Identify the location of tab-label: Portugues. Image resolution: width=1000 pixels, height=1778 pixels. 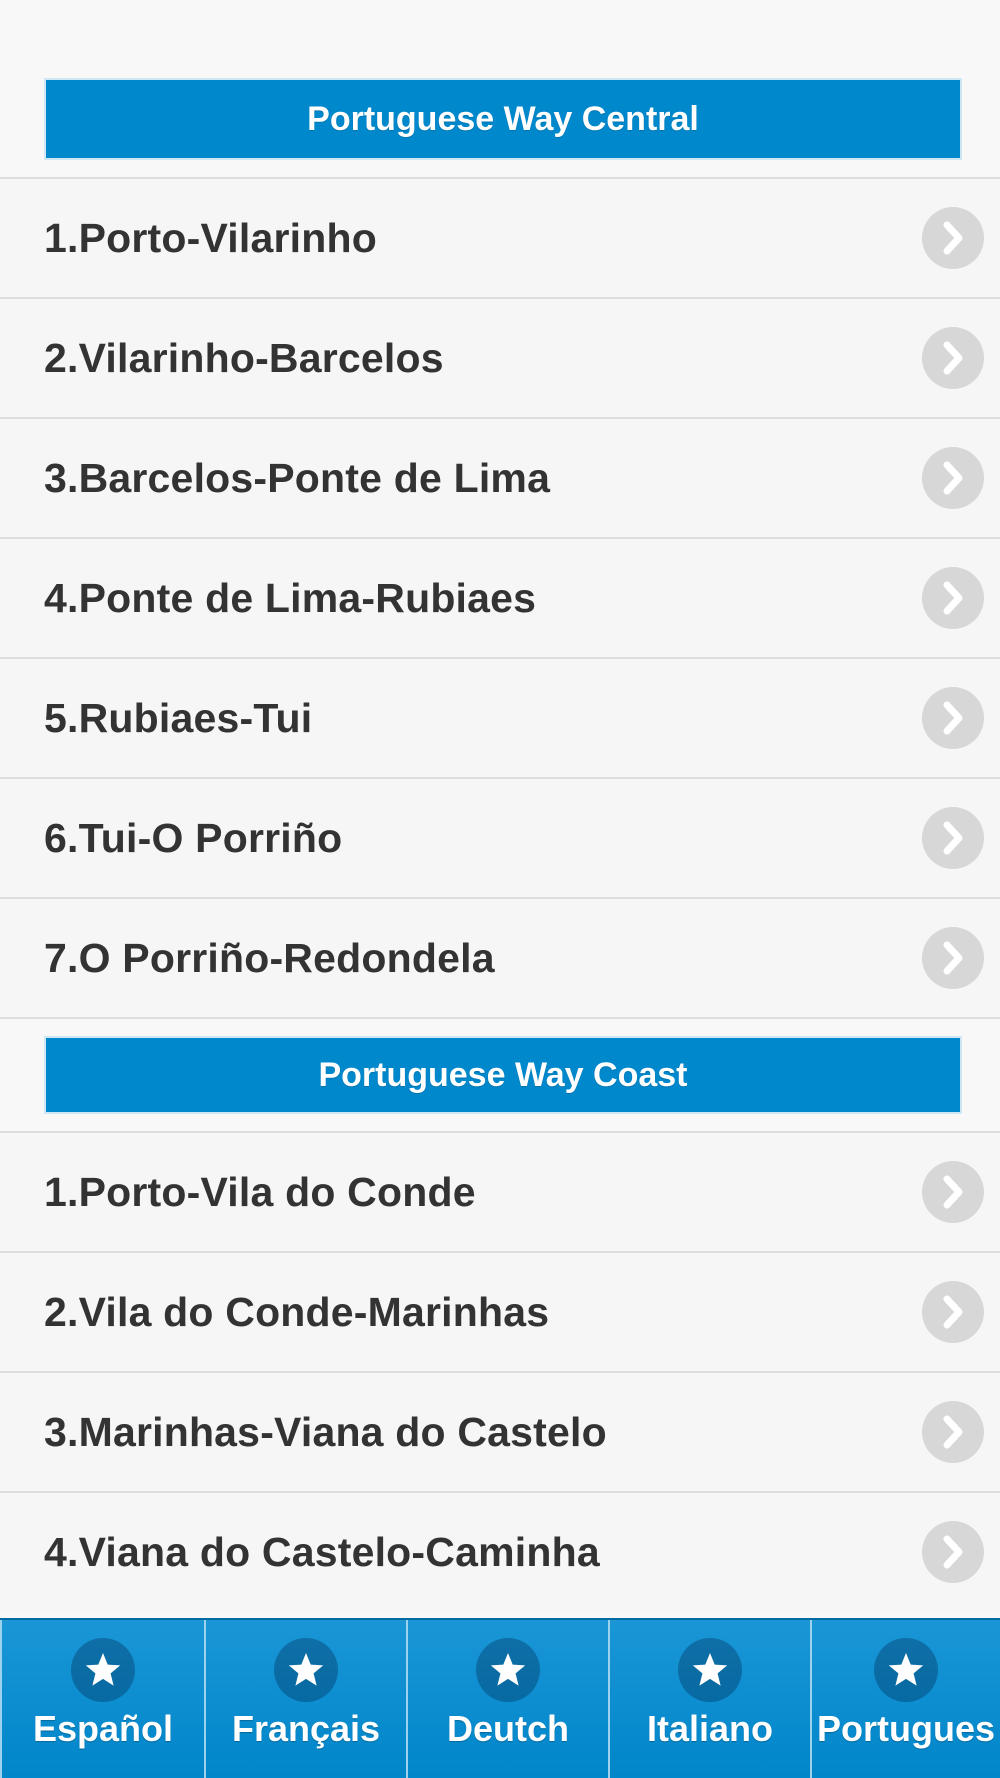
(905, 1728).